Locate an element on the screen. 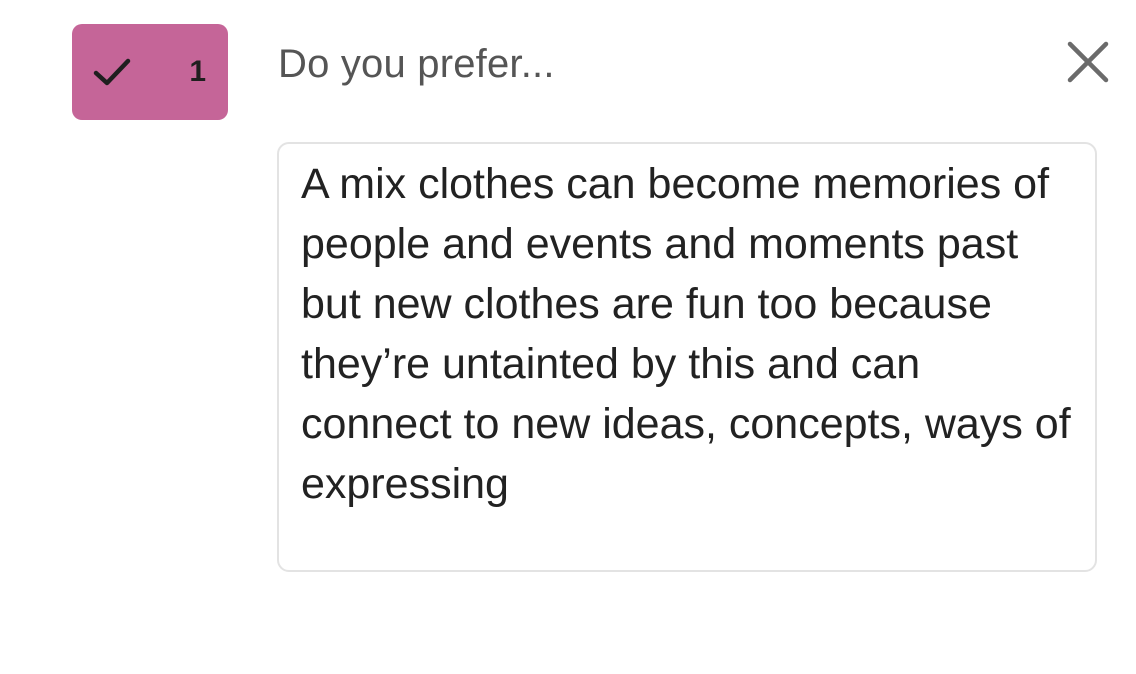 The image size is (1136, 674). check-icon is located at coordinates (112, 72).